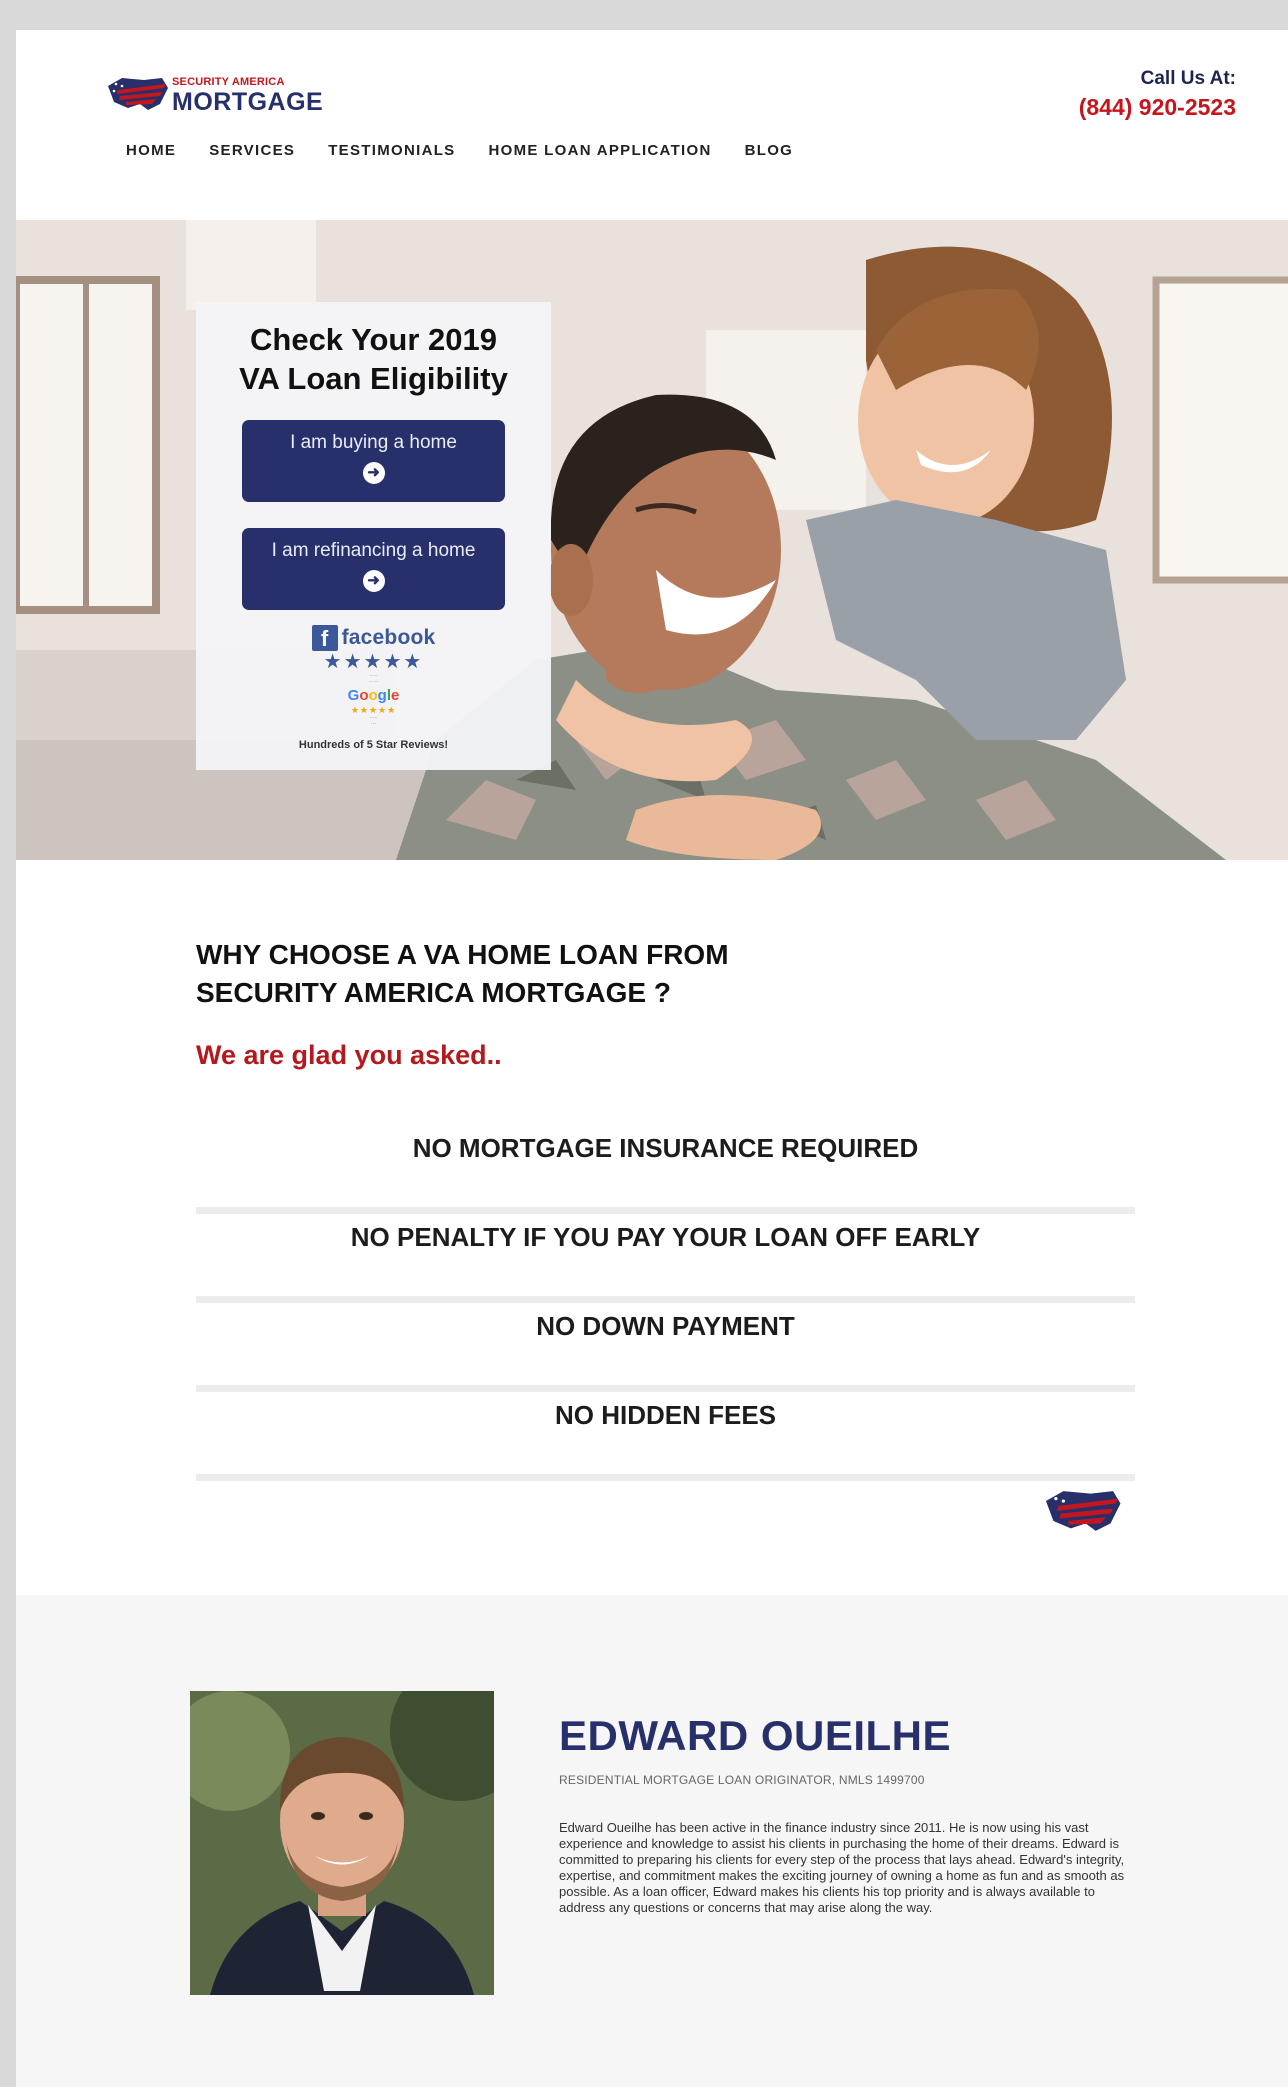 This screenshot has width=1288, height=2087. What do you see at coordinates (373, 710) in the screenshot?
I see `google-five-stars-icon: ★★★★★` at bounding box center [373, 710].